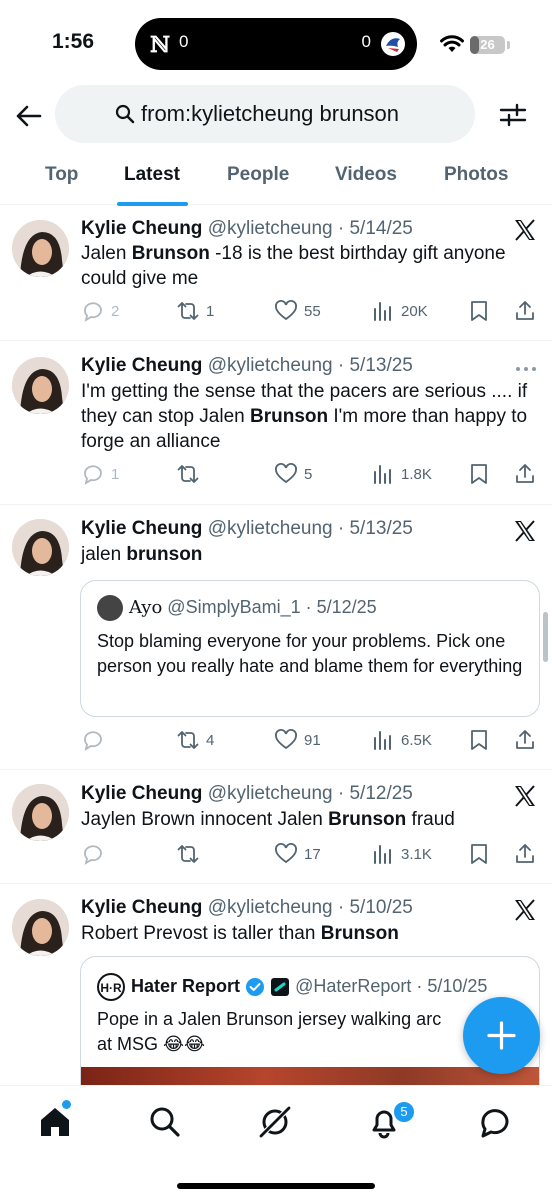 This screenshot has width=552, height=1200. I want to click on tweet-text-part: fraud, so click(430, 819).